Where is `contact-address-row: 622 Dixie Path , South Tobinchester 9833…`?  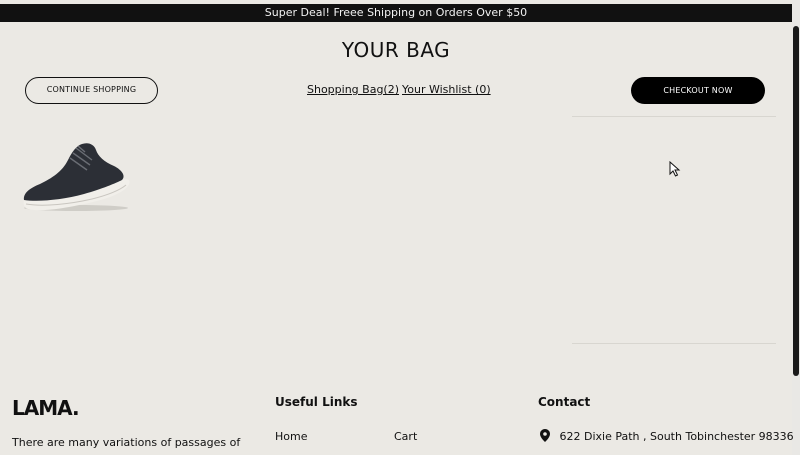
contact-address-row: 622 Dixie Path , South Tobinchester 9833… is located at coordinates (667, 436).